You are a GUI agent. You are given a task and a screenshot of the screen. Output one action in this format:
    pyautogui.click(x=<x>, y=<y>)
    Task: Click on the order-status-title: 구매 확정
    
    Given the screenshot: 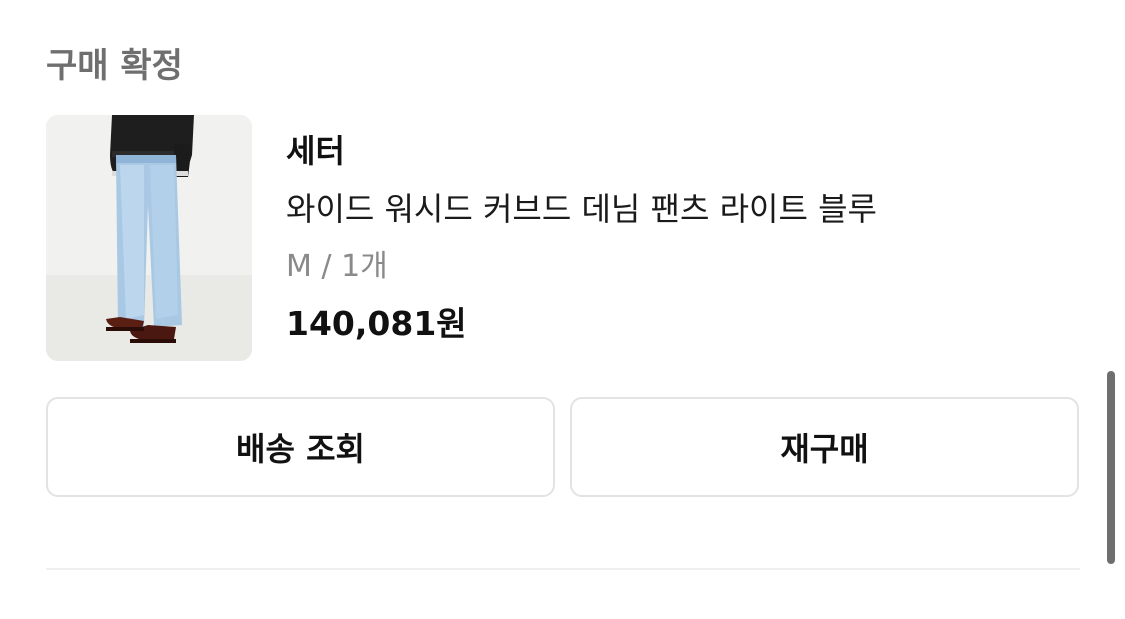 What is the action you would take?
    pyautogui.click(x=114, y=66)
    